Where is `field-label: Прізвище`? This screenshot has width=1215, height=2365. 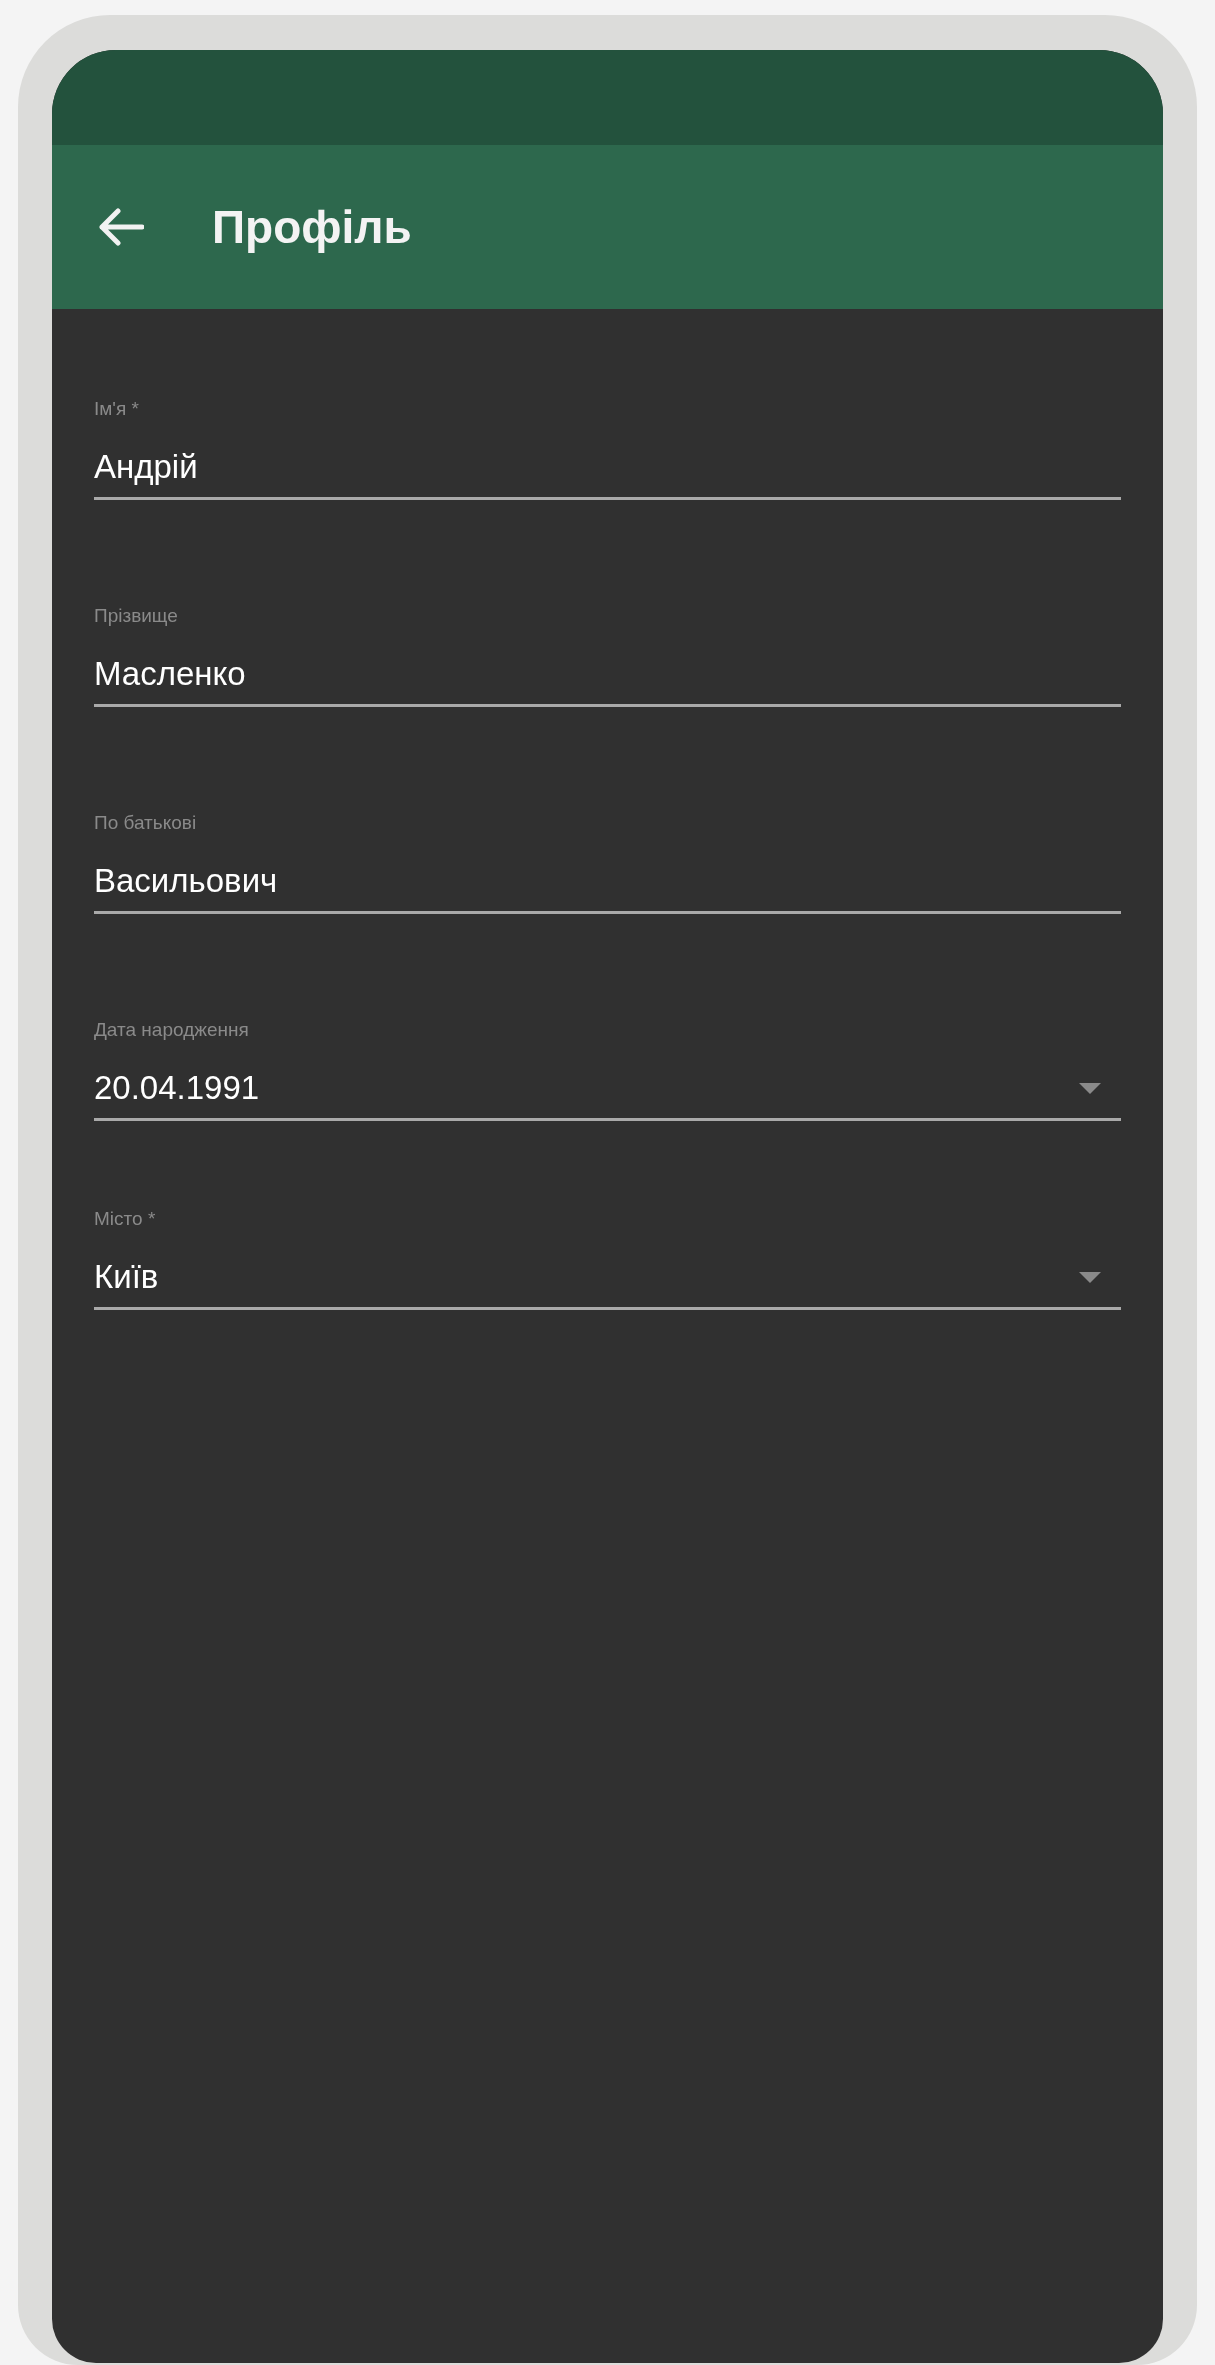 field-label: Прізвище is located at coordinates (136, 616).